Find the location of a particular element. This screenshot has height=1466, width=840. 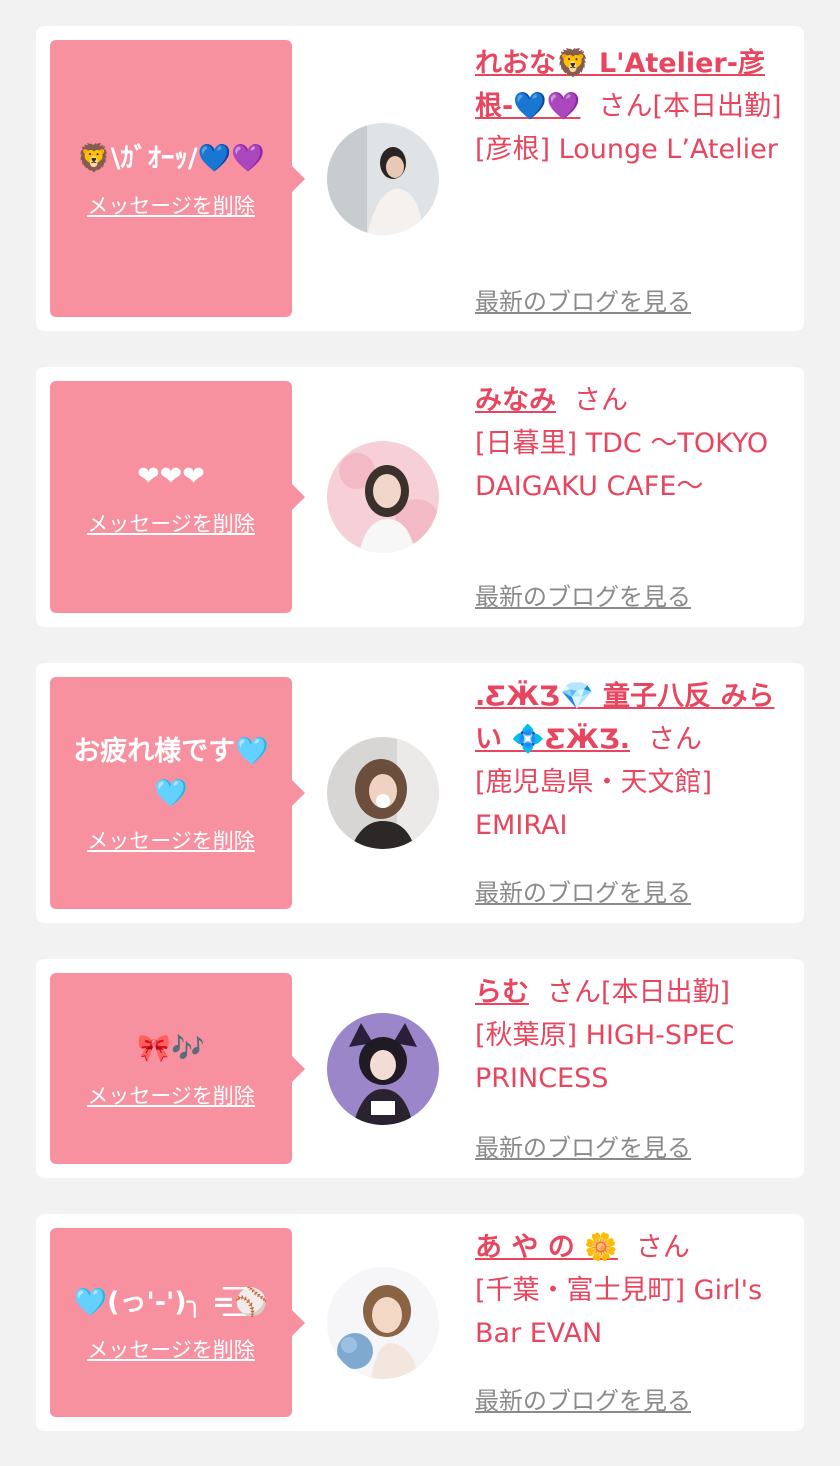

cast-name-link: みなみ is located at coordinates (515, 400).